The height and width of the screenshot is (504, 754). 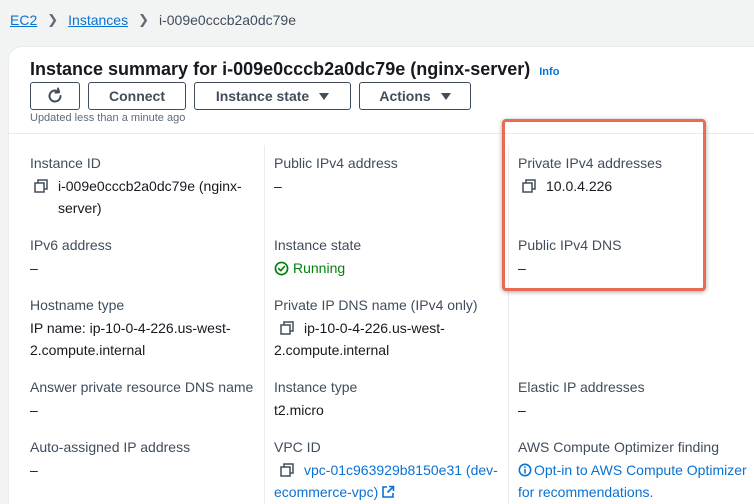 I want to click on refresh-button, so click(x=55, y=96).